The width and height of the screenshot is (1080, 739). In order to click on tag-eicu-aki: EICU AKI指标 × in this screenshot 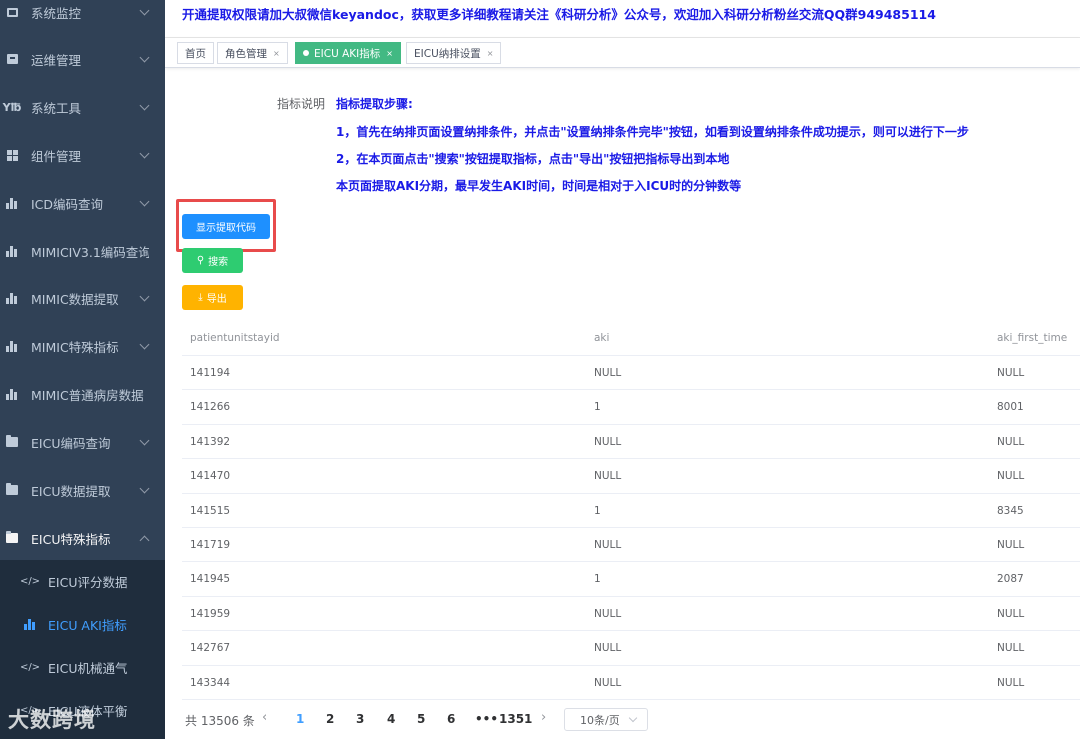, I will do `click(348, 53)`.